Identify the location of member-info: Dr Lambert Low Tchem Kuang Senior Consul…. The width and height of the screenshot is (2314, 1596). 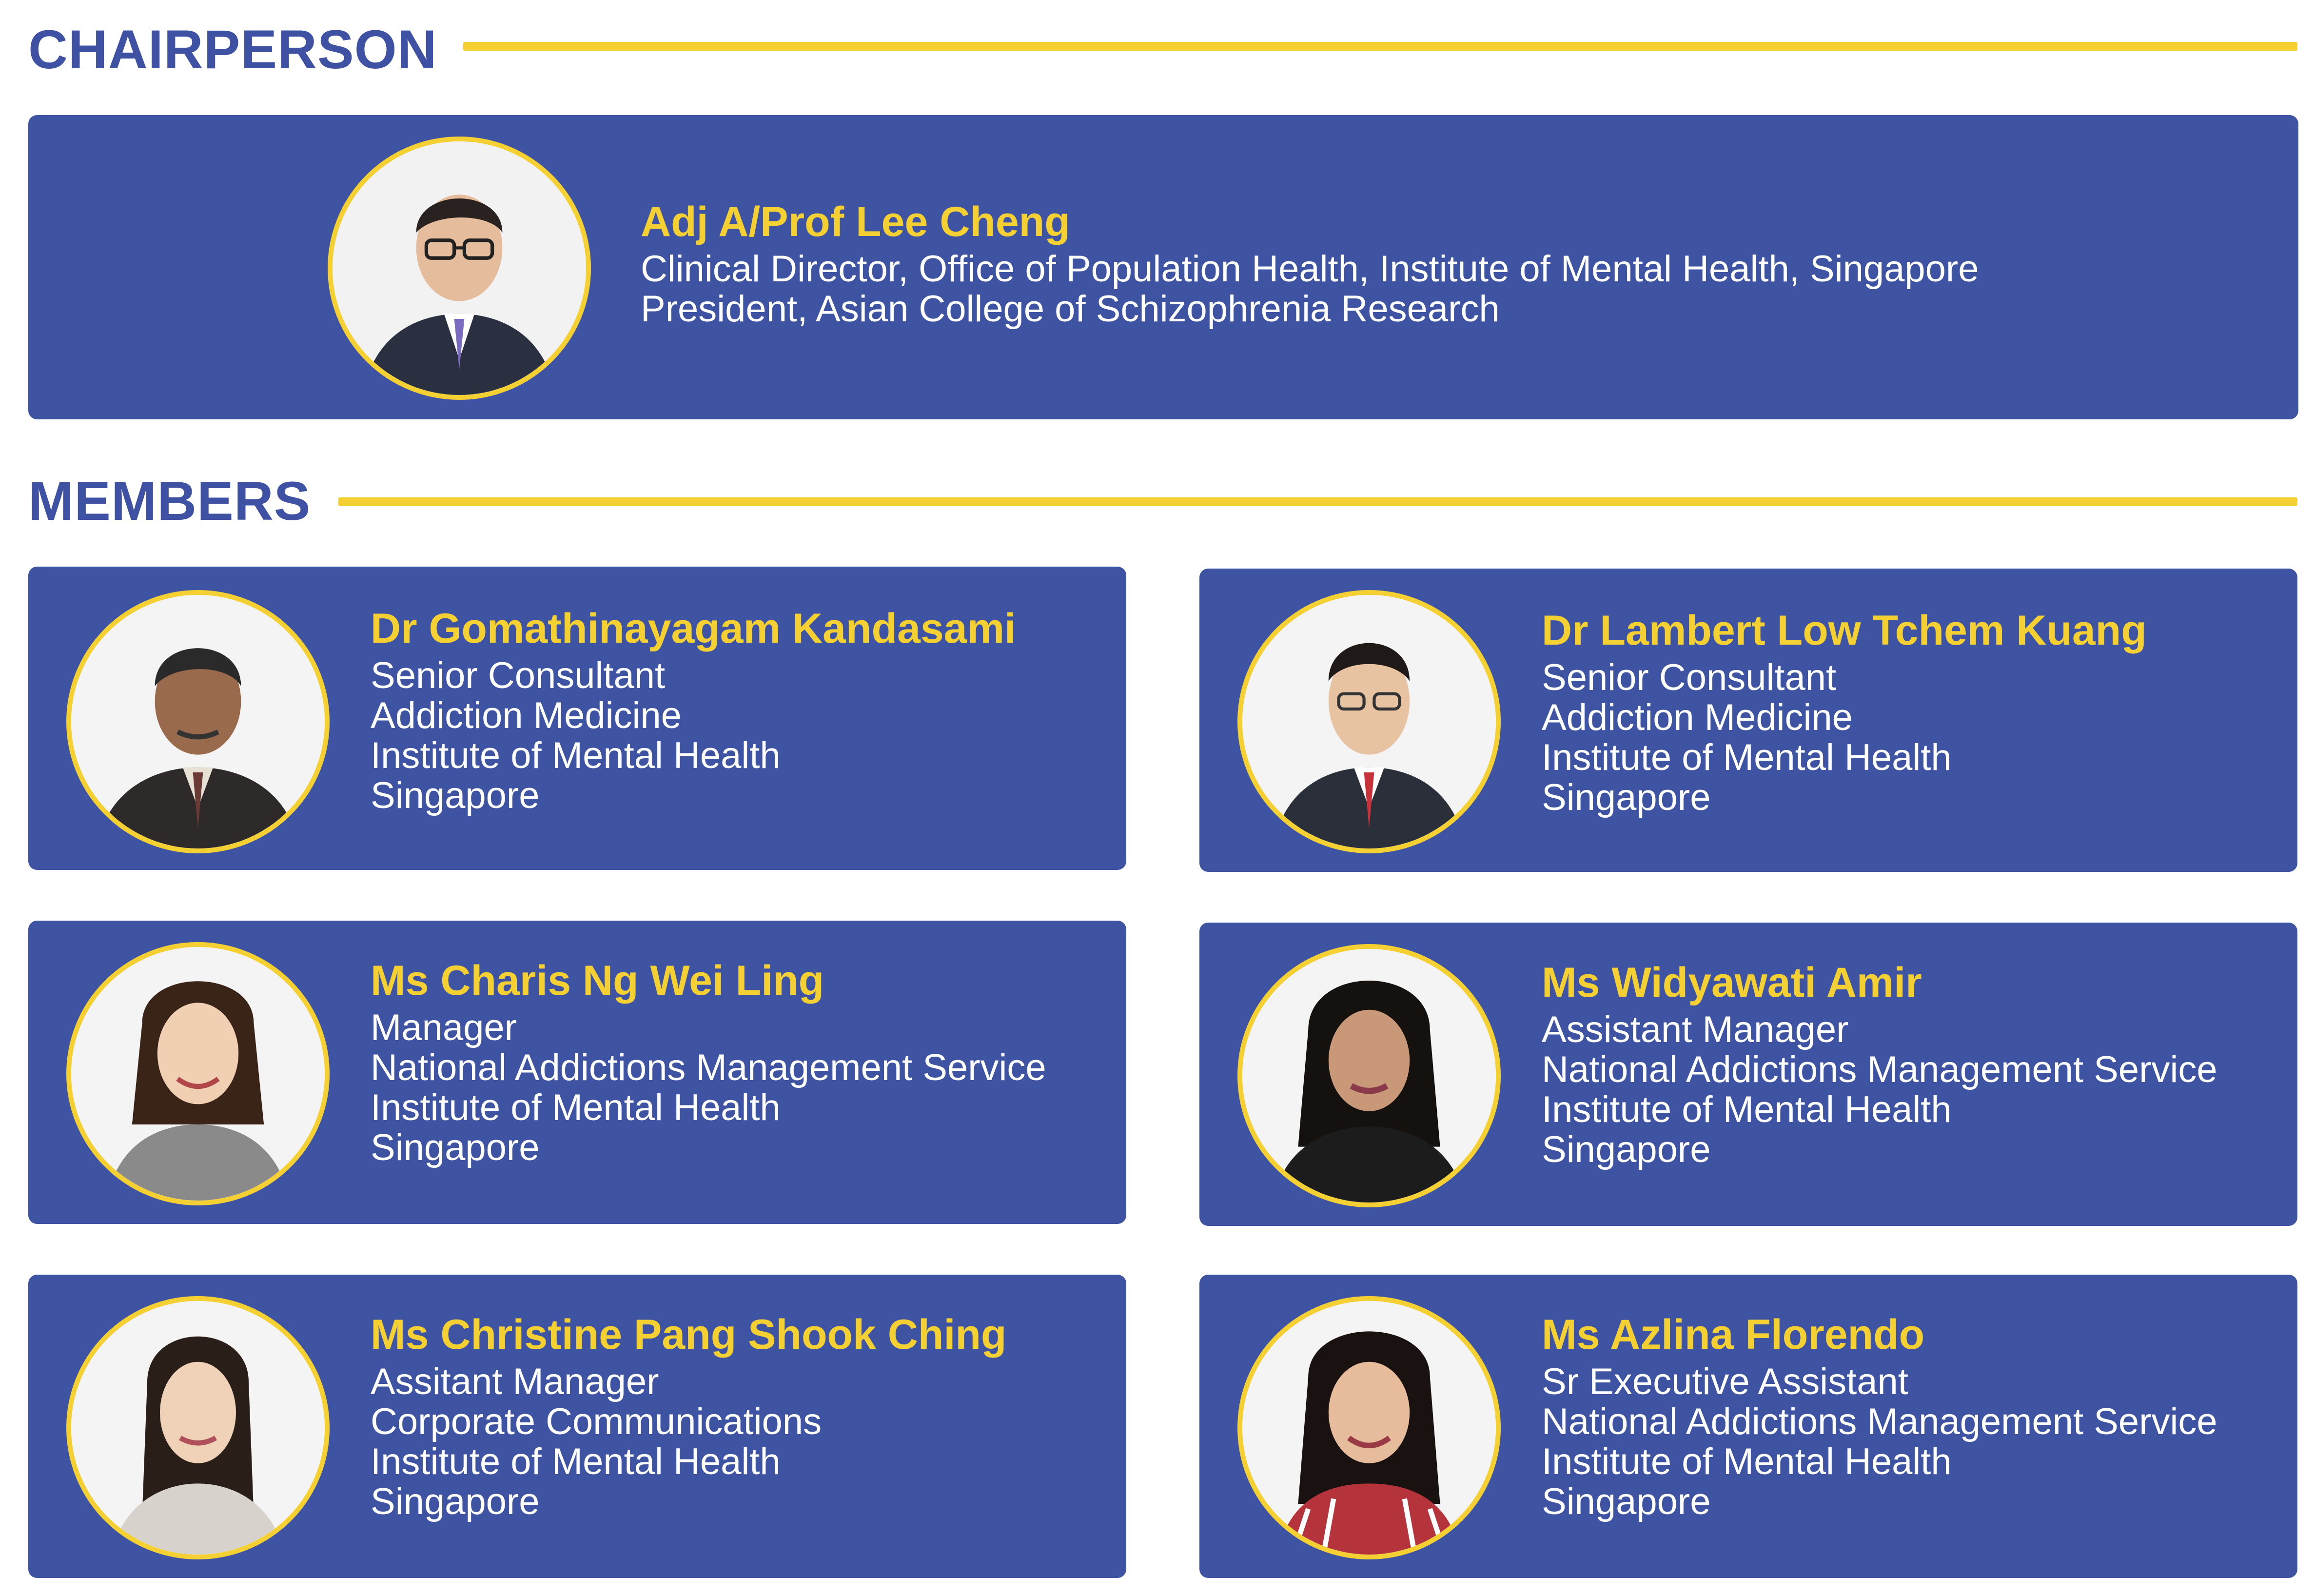
(1844, 712).